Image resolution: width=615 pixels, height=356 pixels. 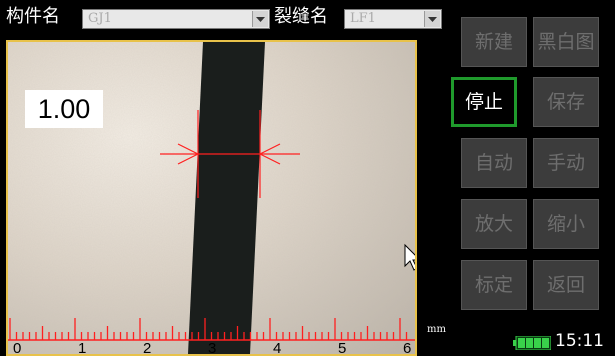 I want to click on ruler-tick-label: 6, so click(x=407, y=347).